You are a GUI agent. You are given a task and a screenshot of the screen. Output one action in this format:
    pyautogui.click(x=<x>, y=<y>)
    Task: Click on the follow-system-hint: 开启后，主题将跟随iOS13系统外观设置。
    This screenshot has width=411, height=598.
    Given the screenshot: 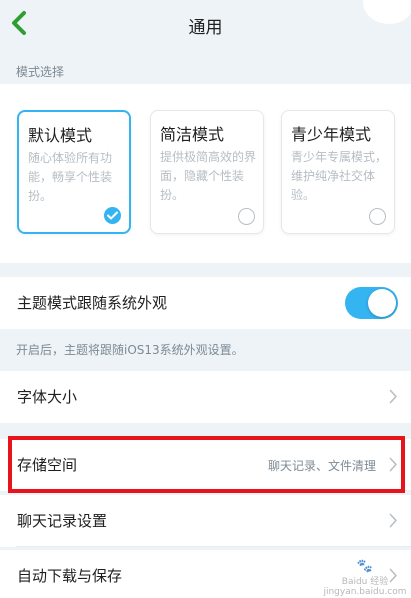 What is the action you would take?
    pyautogui.click(x=130, y=350)
    